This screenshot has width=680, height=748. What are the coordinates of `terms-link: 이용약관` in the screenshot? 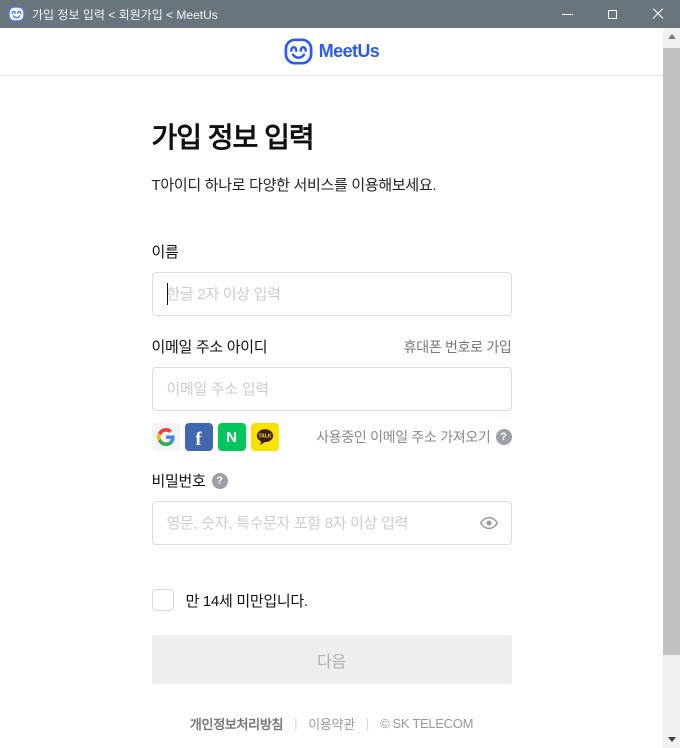 It's located at (331, 723).